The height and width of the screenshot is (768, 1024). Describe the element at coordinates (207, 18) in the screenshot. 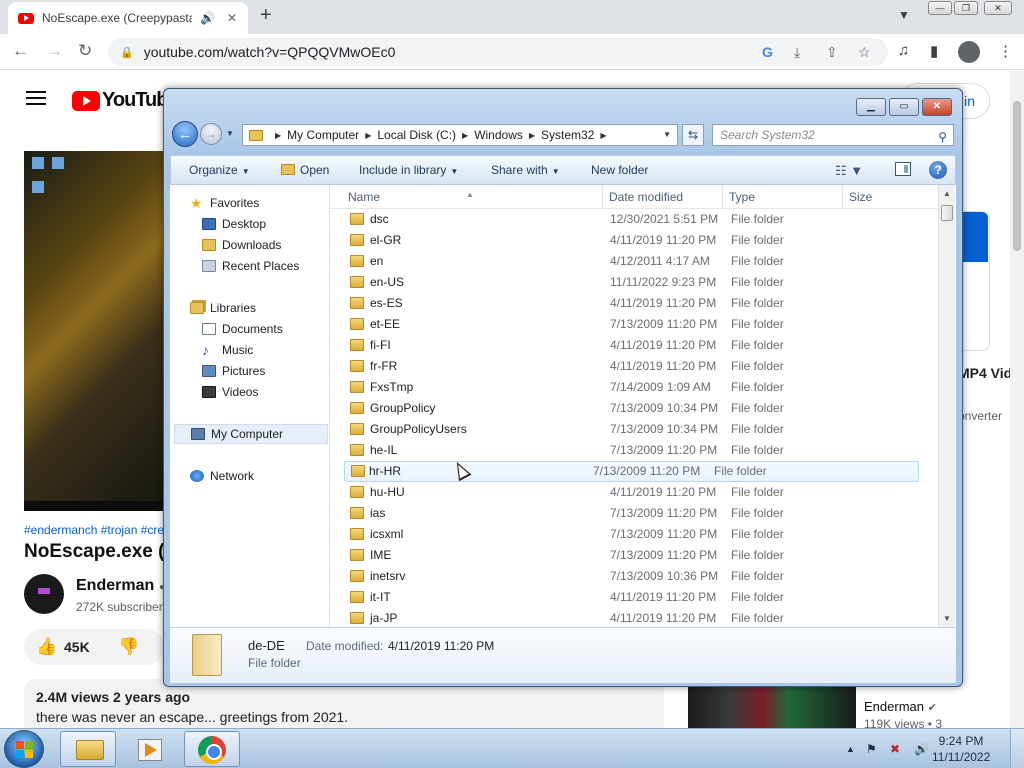

I see `audio-playing-icon: 🔊` at that location.